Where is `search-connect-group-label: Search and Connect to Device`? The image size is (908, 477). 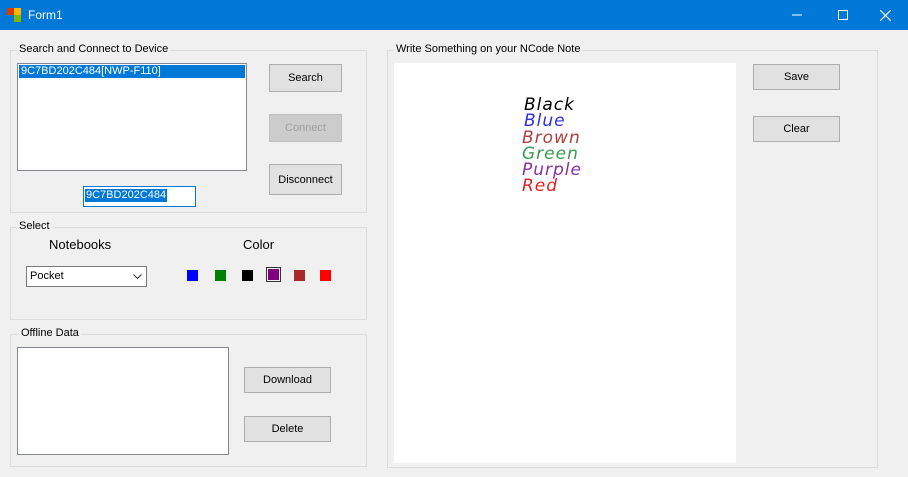
search-connect-group-label: Search and Connect to Device is located at coordinates (94, 49).